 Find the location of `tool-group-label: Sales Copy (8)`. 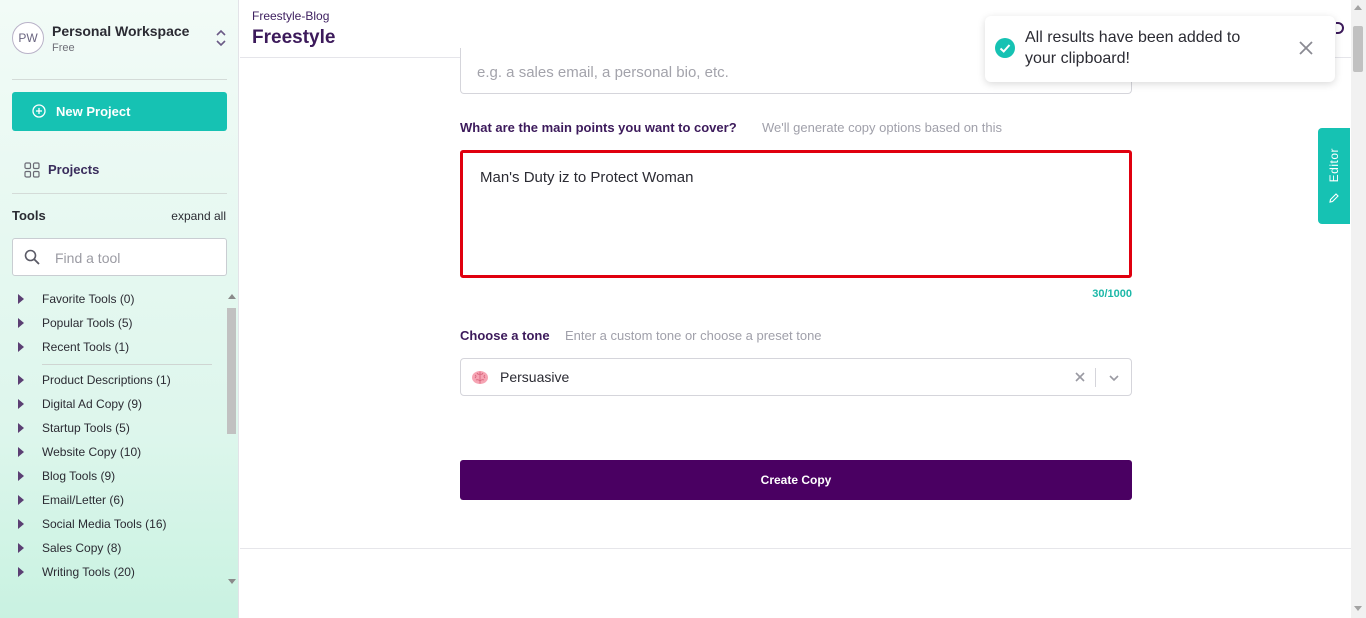

tool-group-label: Sales Copy (8) is located at coordinates (82, 548).